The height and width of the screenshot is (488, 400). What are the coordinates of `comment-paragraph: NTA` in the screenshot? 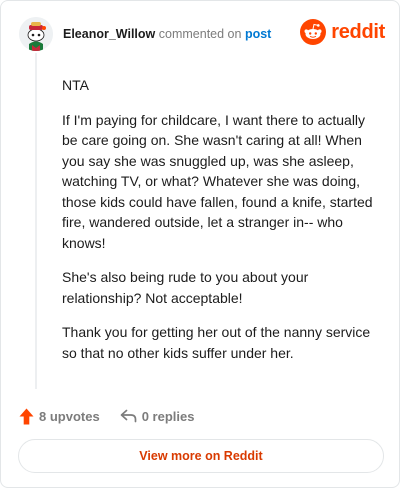 It's located at (75, 85).